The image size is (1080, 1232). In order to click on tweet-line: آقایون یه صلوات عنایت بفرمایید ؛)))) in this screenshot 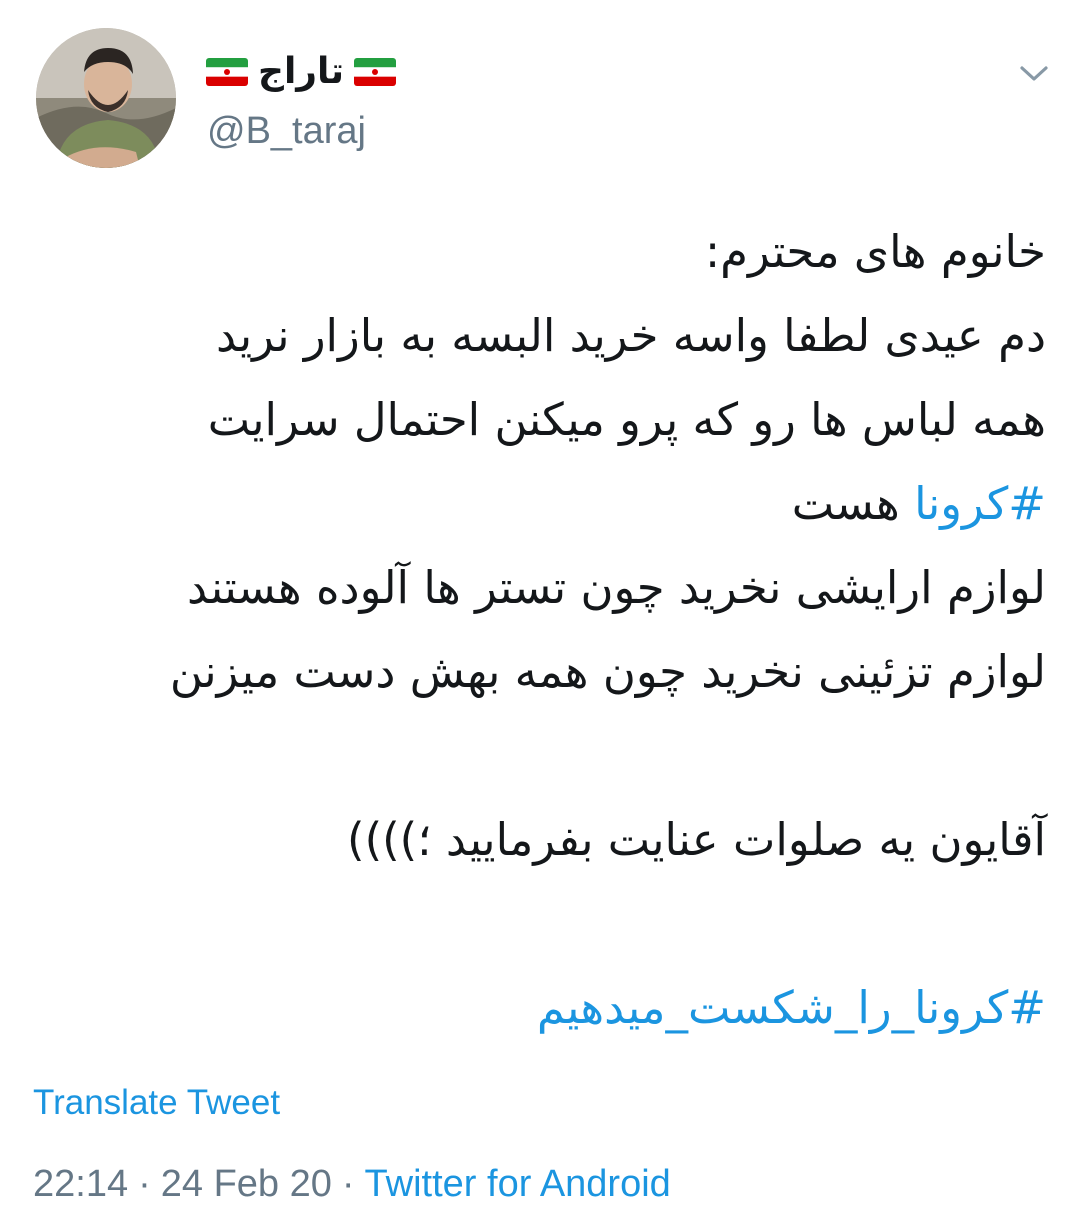, I will do `click(696, 839)`.